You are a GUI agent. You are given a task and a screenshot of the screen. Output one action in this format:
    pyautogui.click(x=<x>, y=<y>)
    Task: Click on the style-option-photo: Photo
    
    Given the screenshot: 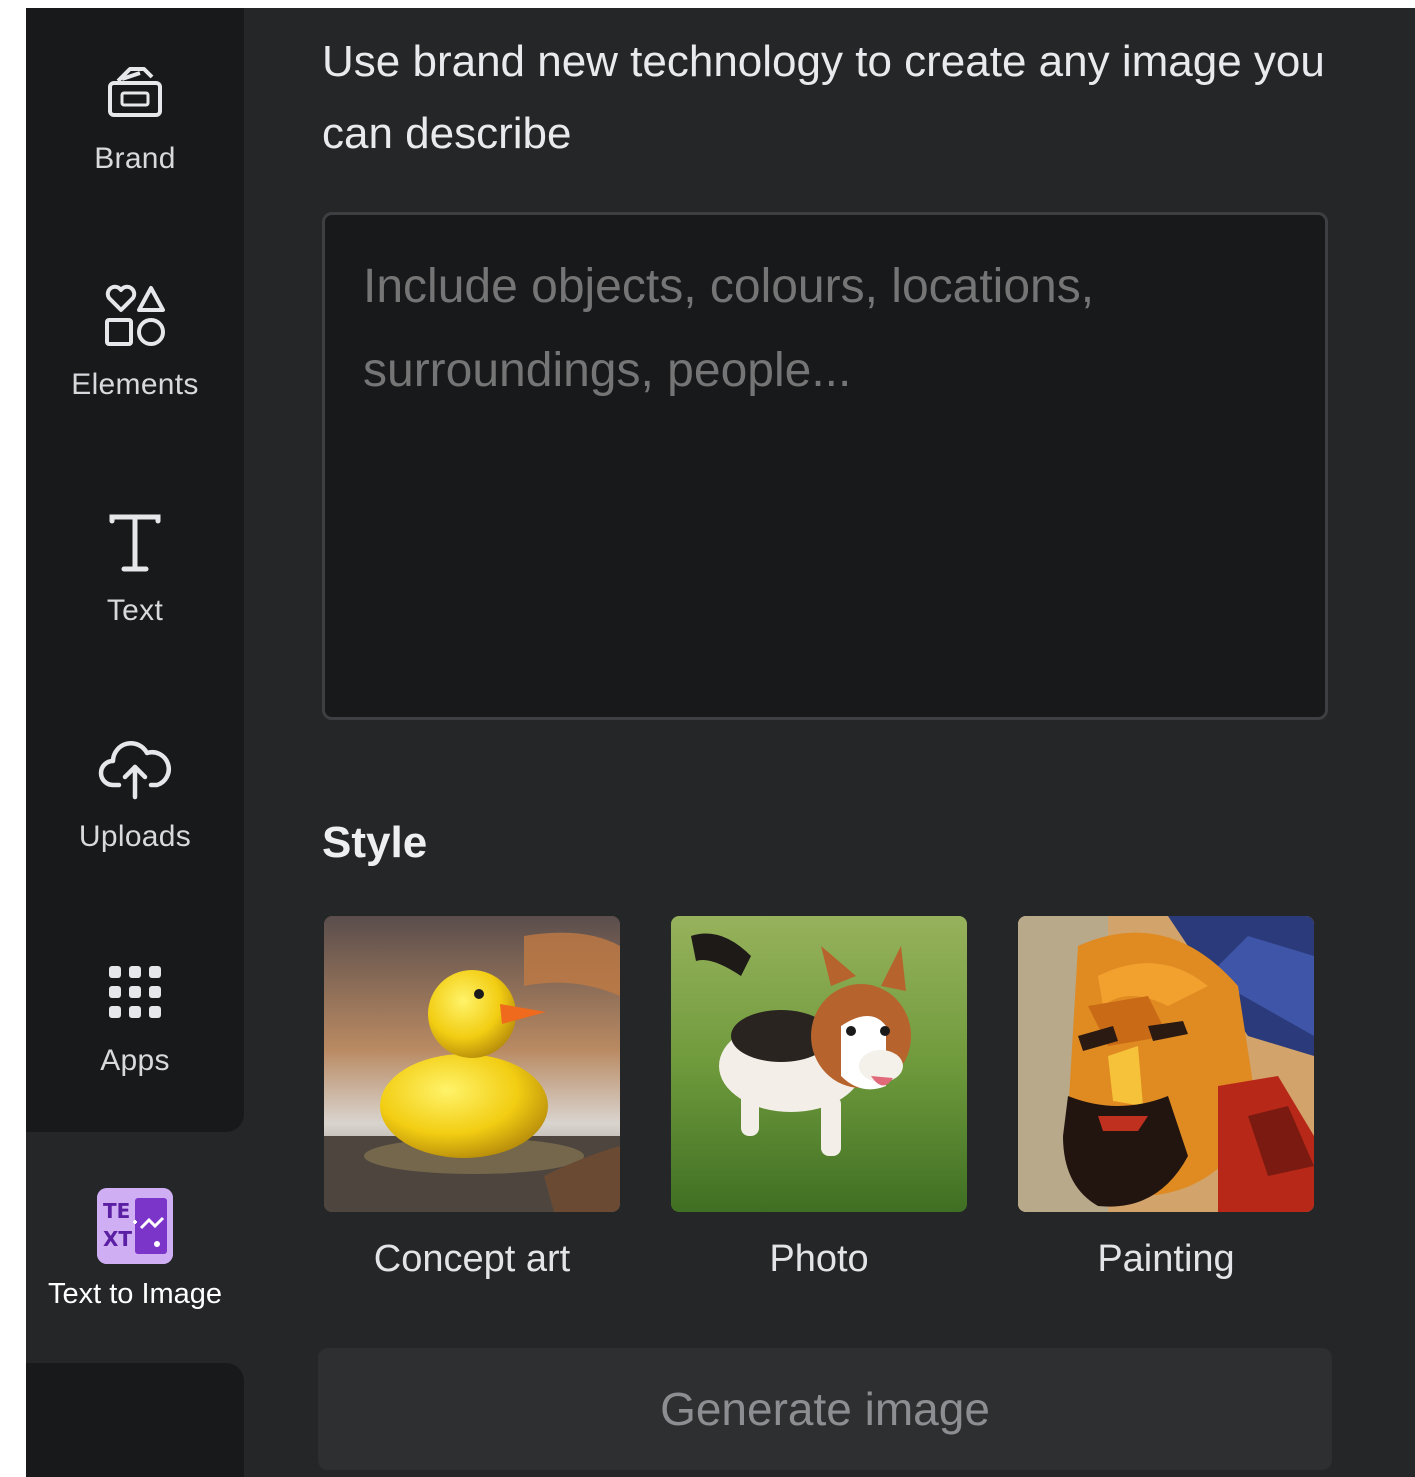 What is the action you would take?
    pyautogui.click(x=819, y=1098)
    